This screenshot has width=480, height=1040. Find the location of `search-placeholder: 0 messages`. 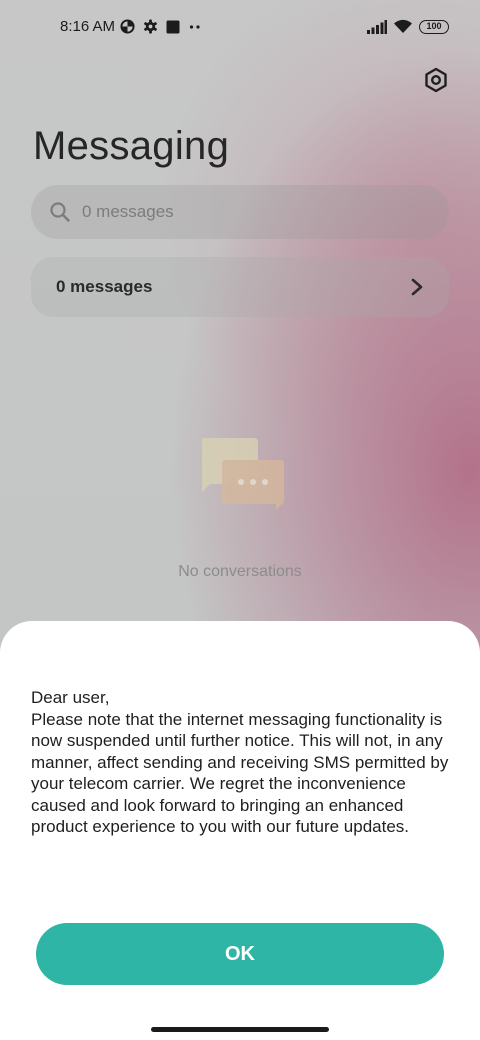

search-placeholder: 0 messages is located at coordinates (128, 211).